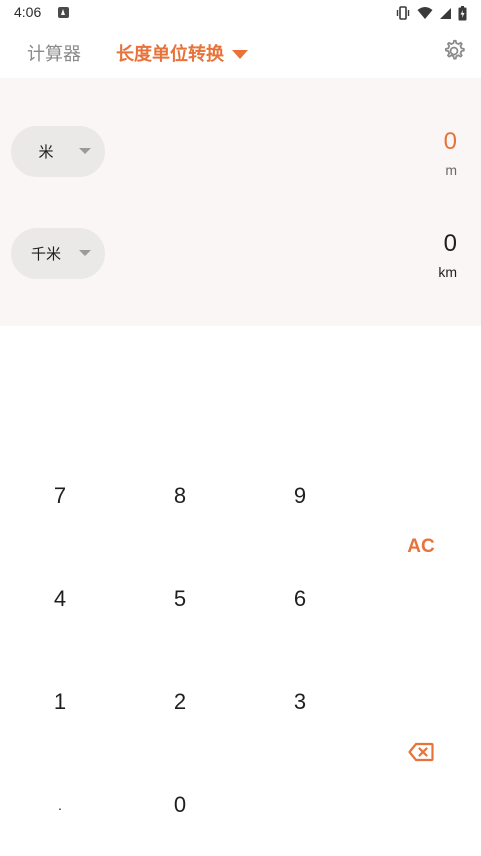  I want to click on key-0: 0, so click(180, 805).